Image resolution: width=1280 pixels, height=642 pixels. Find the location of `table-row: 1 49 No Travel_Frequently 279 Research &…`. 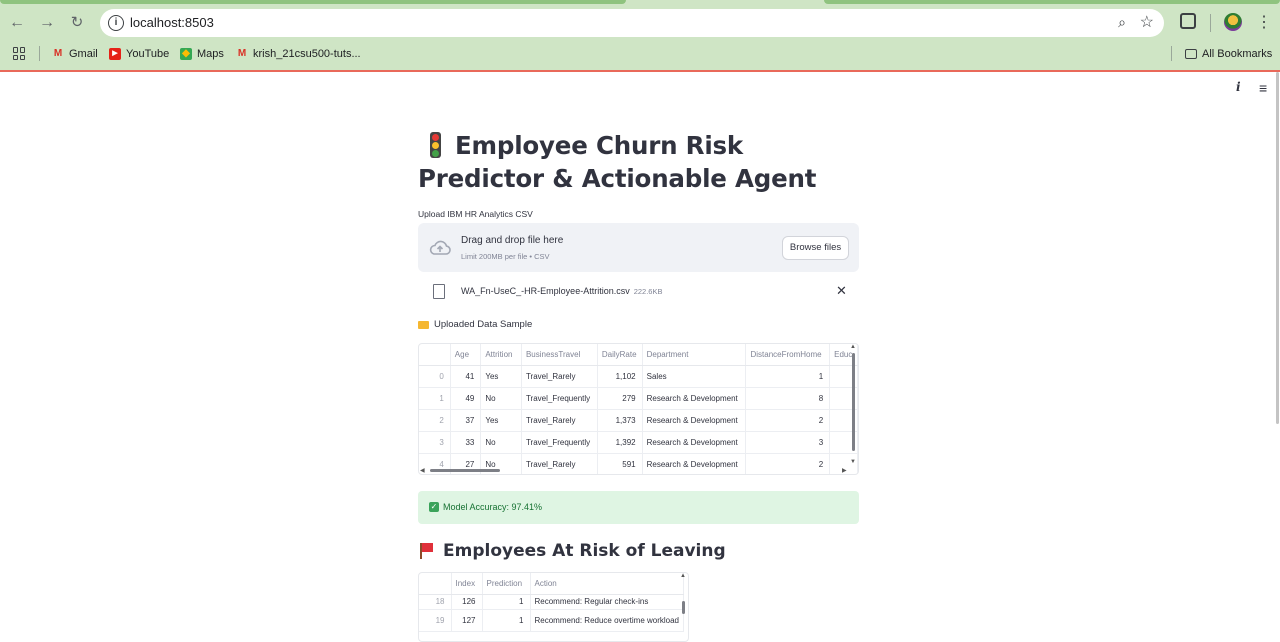

table-row: 1 49 No Travel_Frequently 279 Research &… is located at coordinates (638, 398).